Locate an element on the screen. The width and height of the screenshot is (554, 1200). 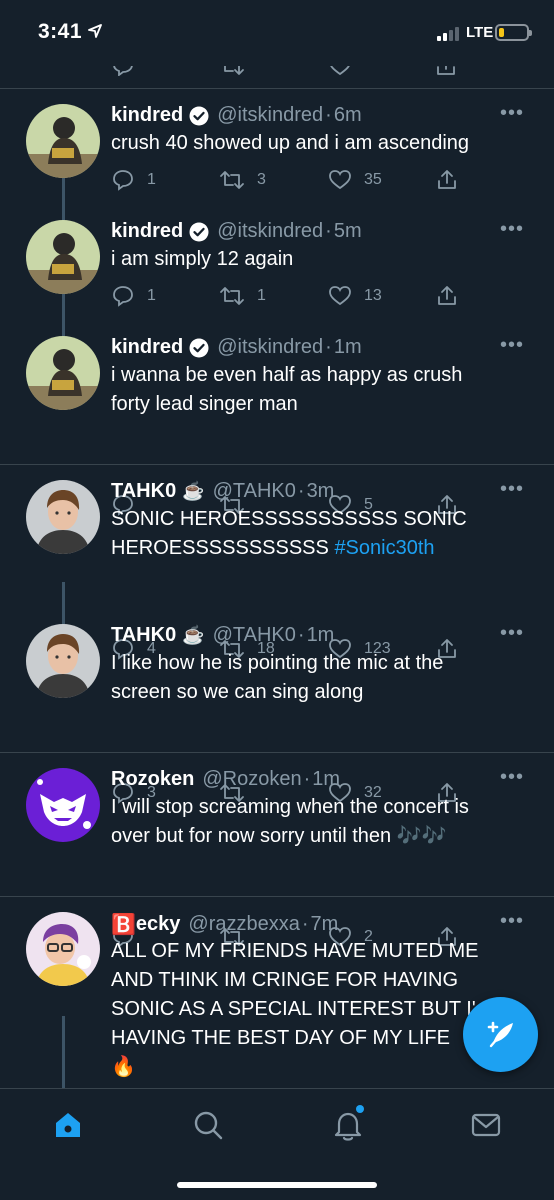
location-arrow-icon is located at coordinates (95, 31).